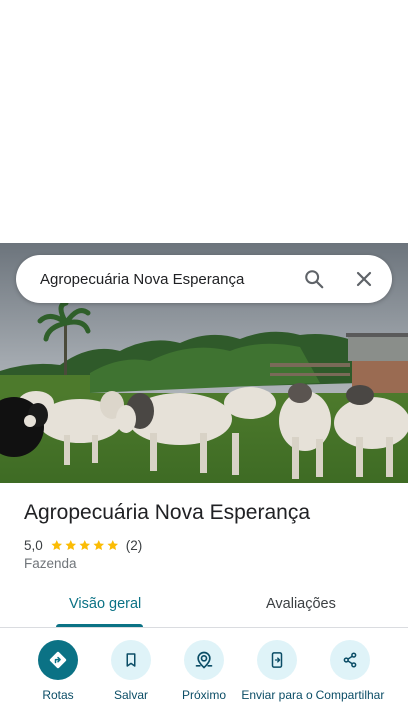  What do you see at coordinates (142, 279) in the screenshot?
I see `search-input: Agropecuária Nova Esperança` at bounding box center [142, 279].